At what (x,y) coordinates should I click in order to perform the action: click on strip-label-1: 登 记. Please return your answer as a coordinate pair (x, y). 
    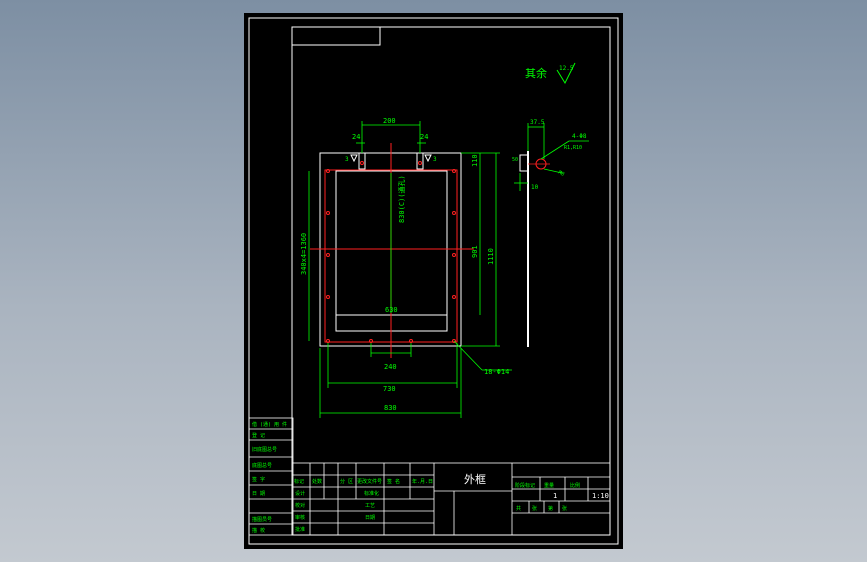
    Looking at the image, I should click on (258, 435).